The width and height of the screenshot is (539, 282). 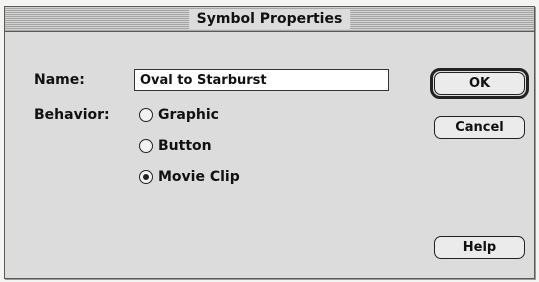 I want to click on help-button: Help, so click(x=479, y=247).